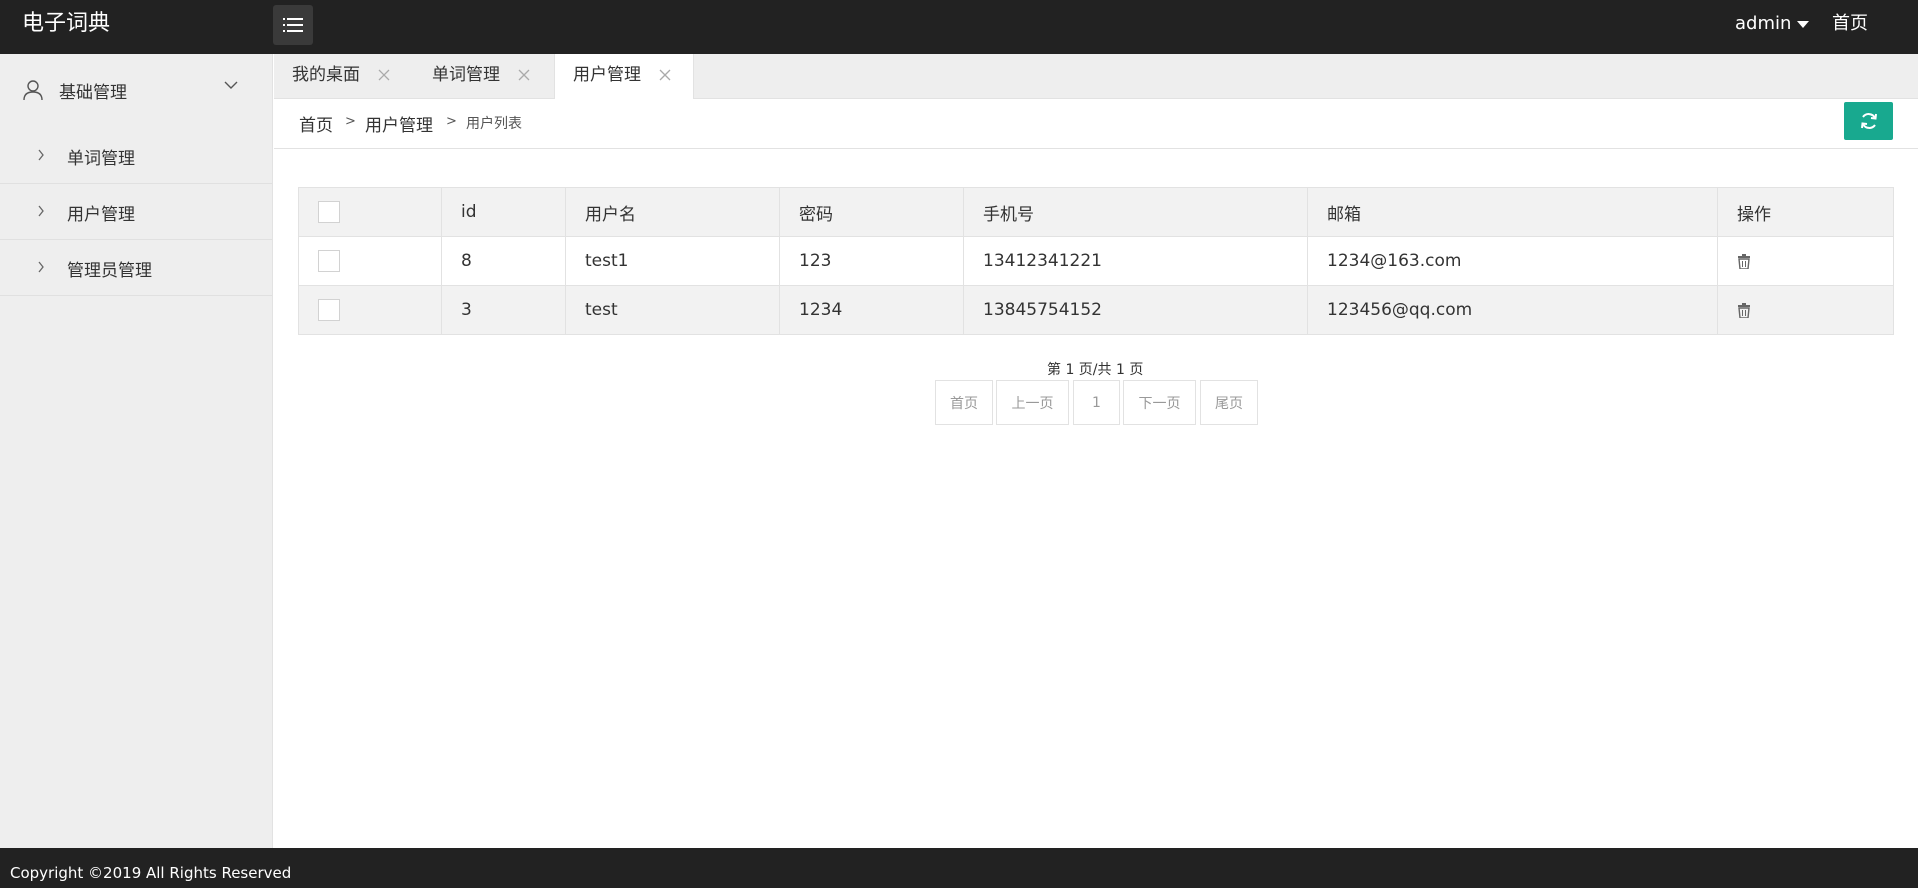 The width and height of the screenshot is (1918, 888). I want to click on refresh-button, so click(1868, 121).